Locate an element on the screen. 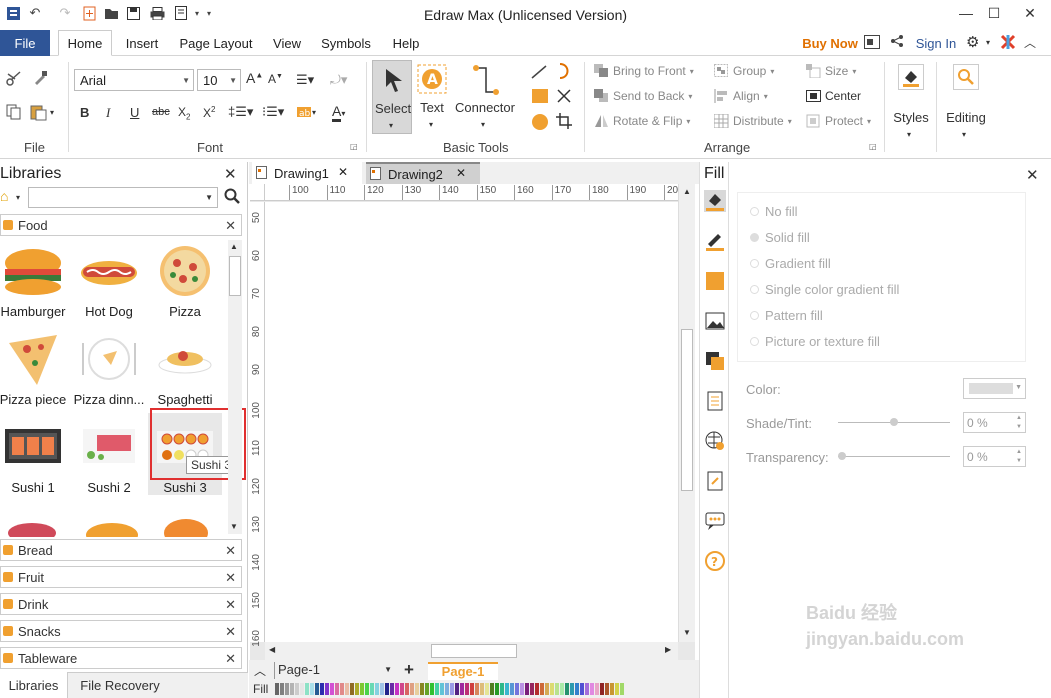  text-direction-icon: ⤾▾ is located at coordinates (338, 80).